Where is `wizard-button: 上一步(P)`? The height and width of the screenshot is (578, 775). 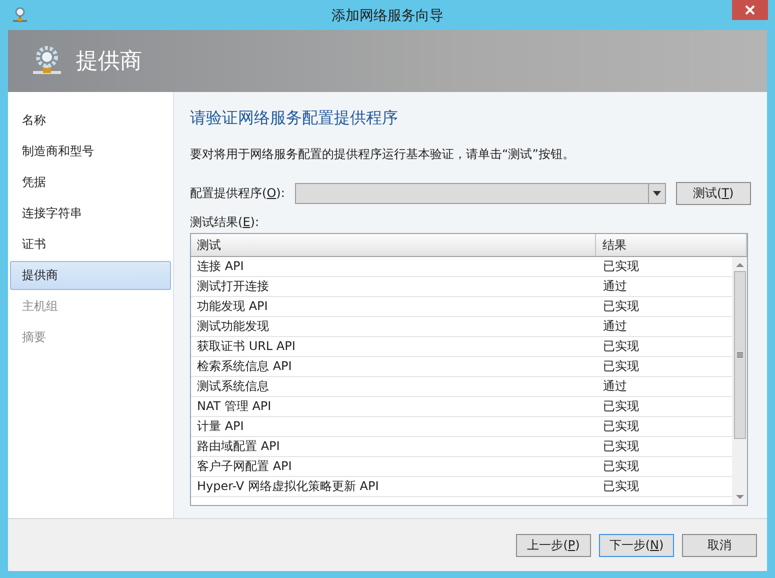
wizard-button: 上一步(P) is located at coordinates (553, 545).